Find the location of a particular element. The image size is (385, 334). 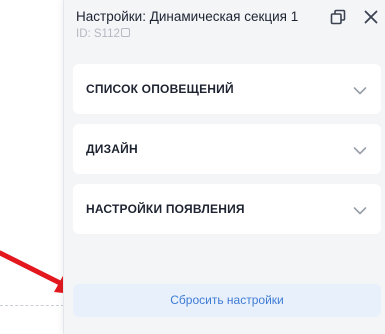

section-notification-list: СПИСОК ОПОВЕЩЕНИЙ is located at coordinates (227, 89).